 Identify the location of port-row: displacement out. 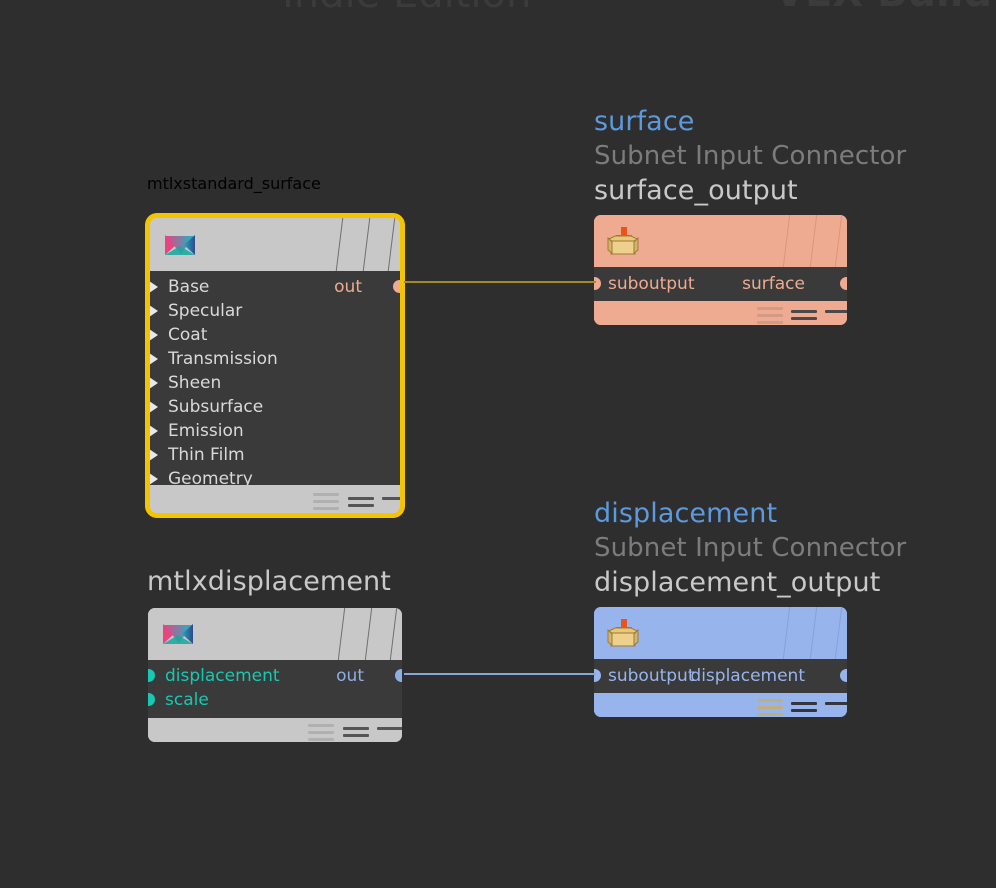
(275, 676).